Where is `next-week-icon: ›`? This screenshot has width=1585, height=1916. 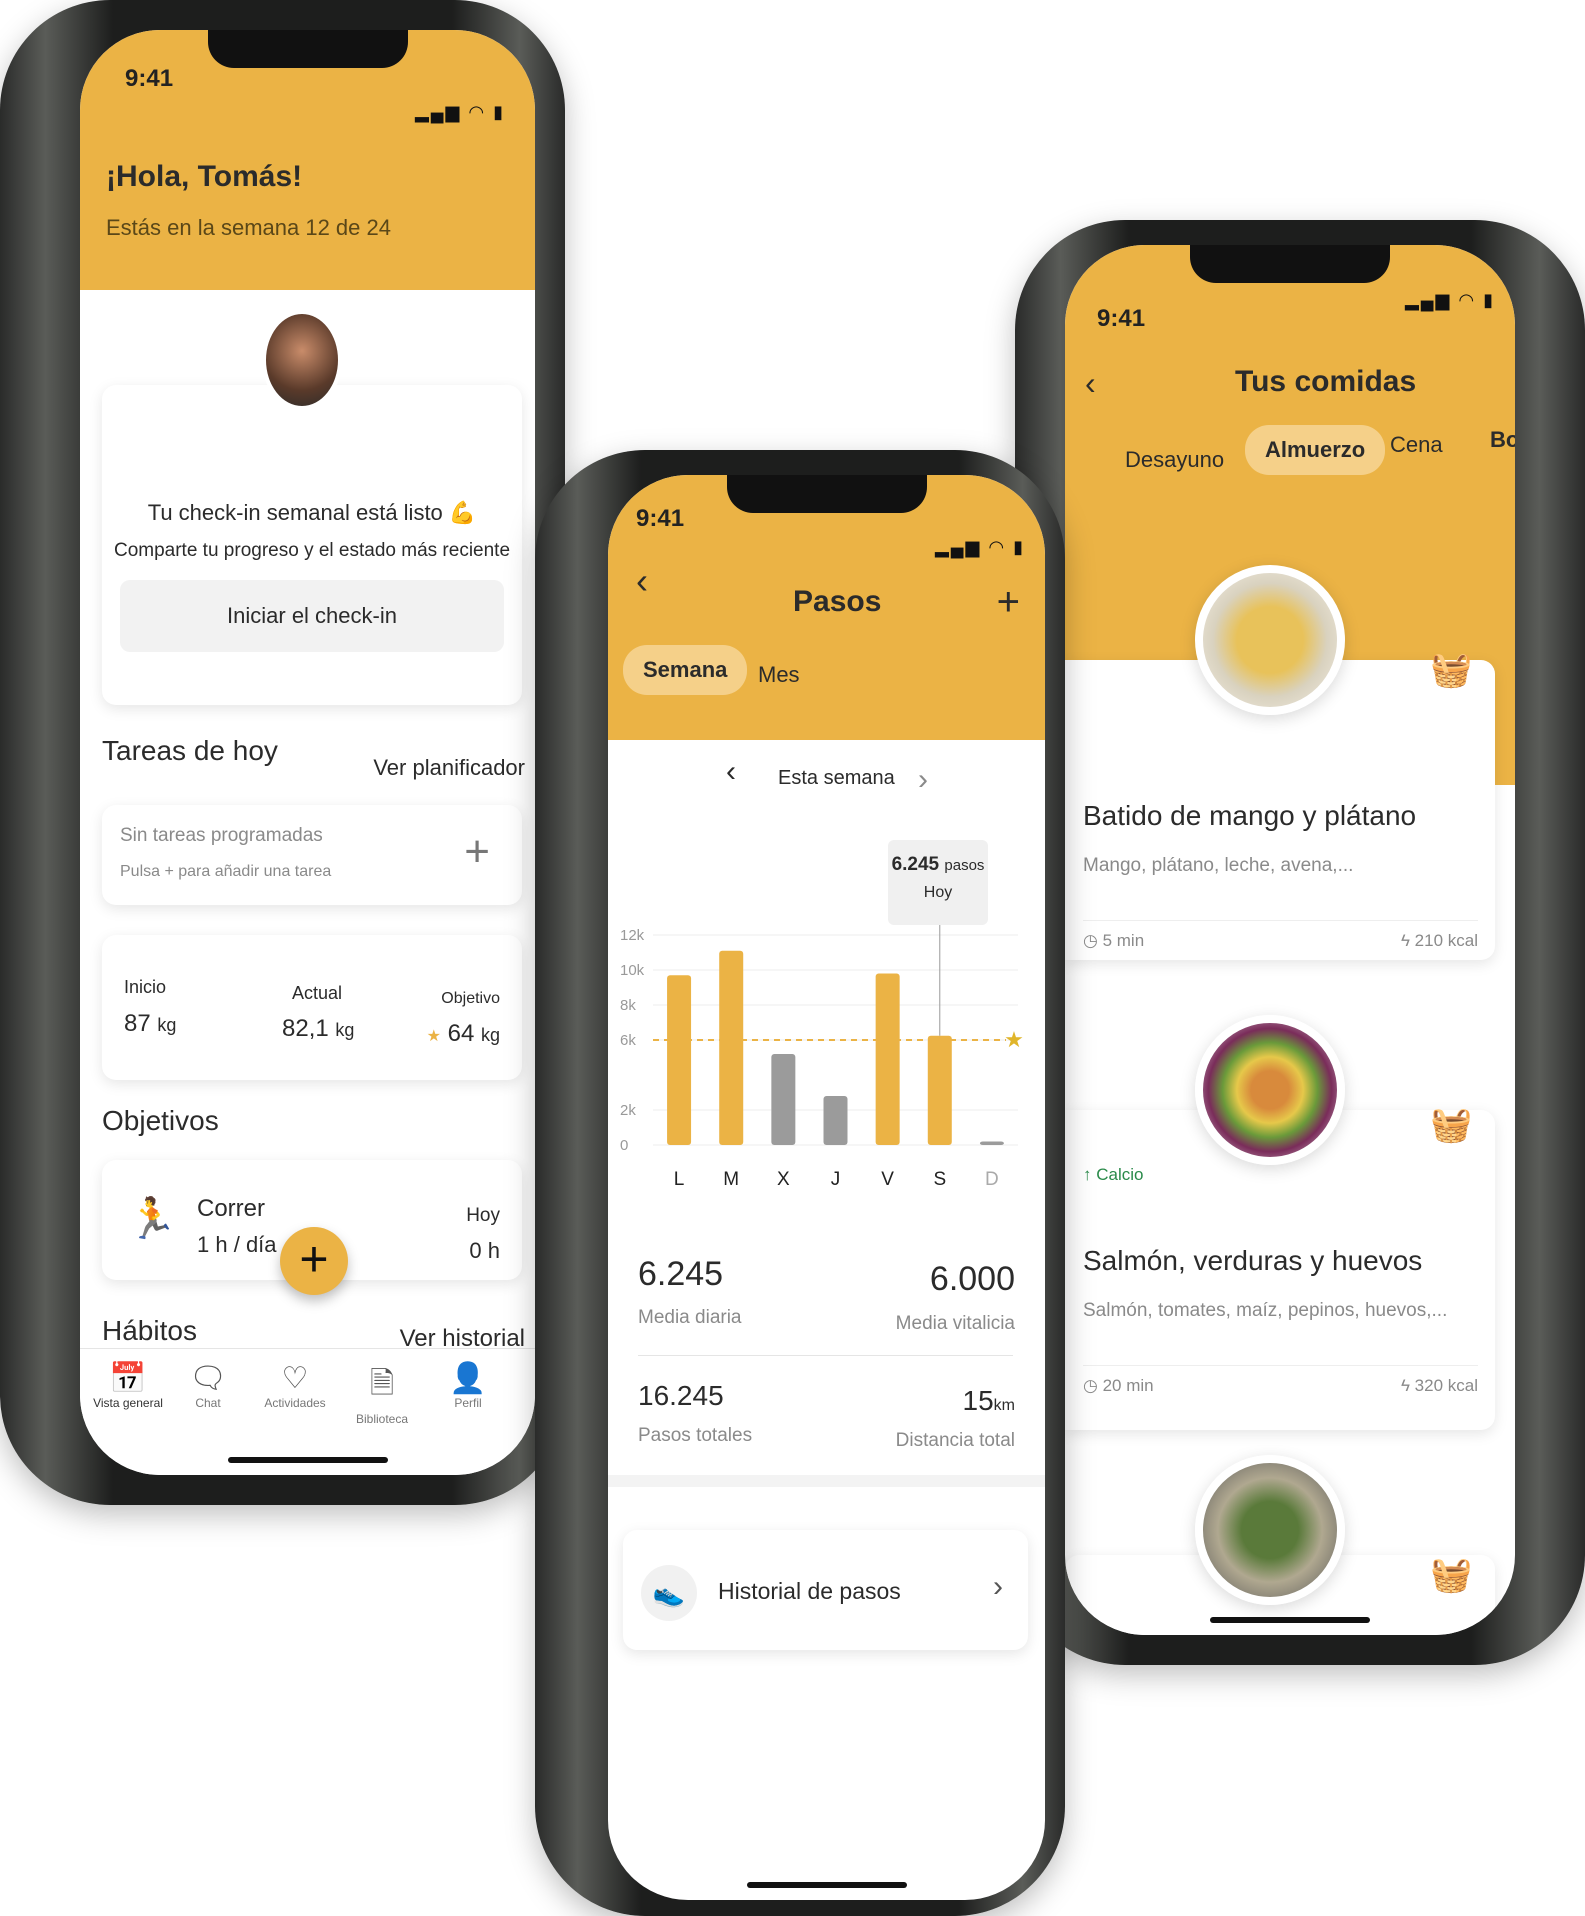 next-week-icon: › is located at coordinates (923, 780).